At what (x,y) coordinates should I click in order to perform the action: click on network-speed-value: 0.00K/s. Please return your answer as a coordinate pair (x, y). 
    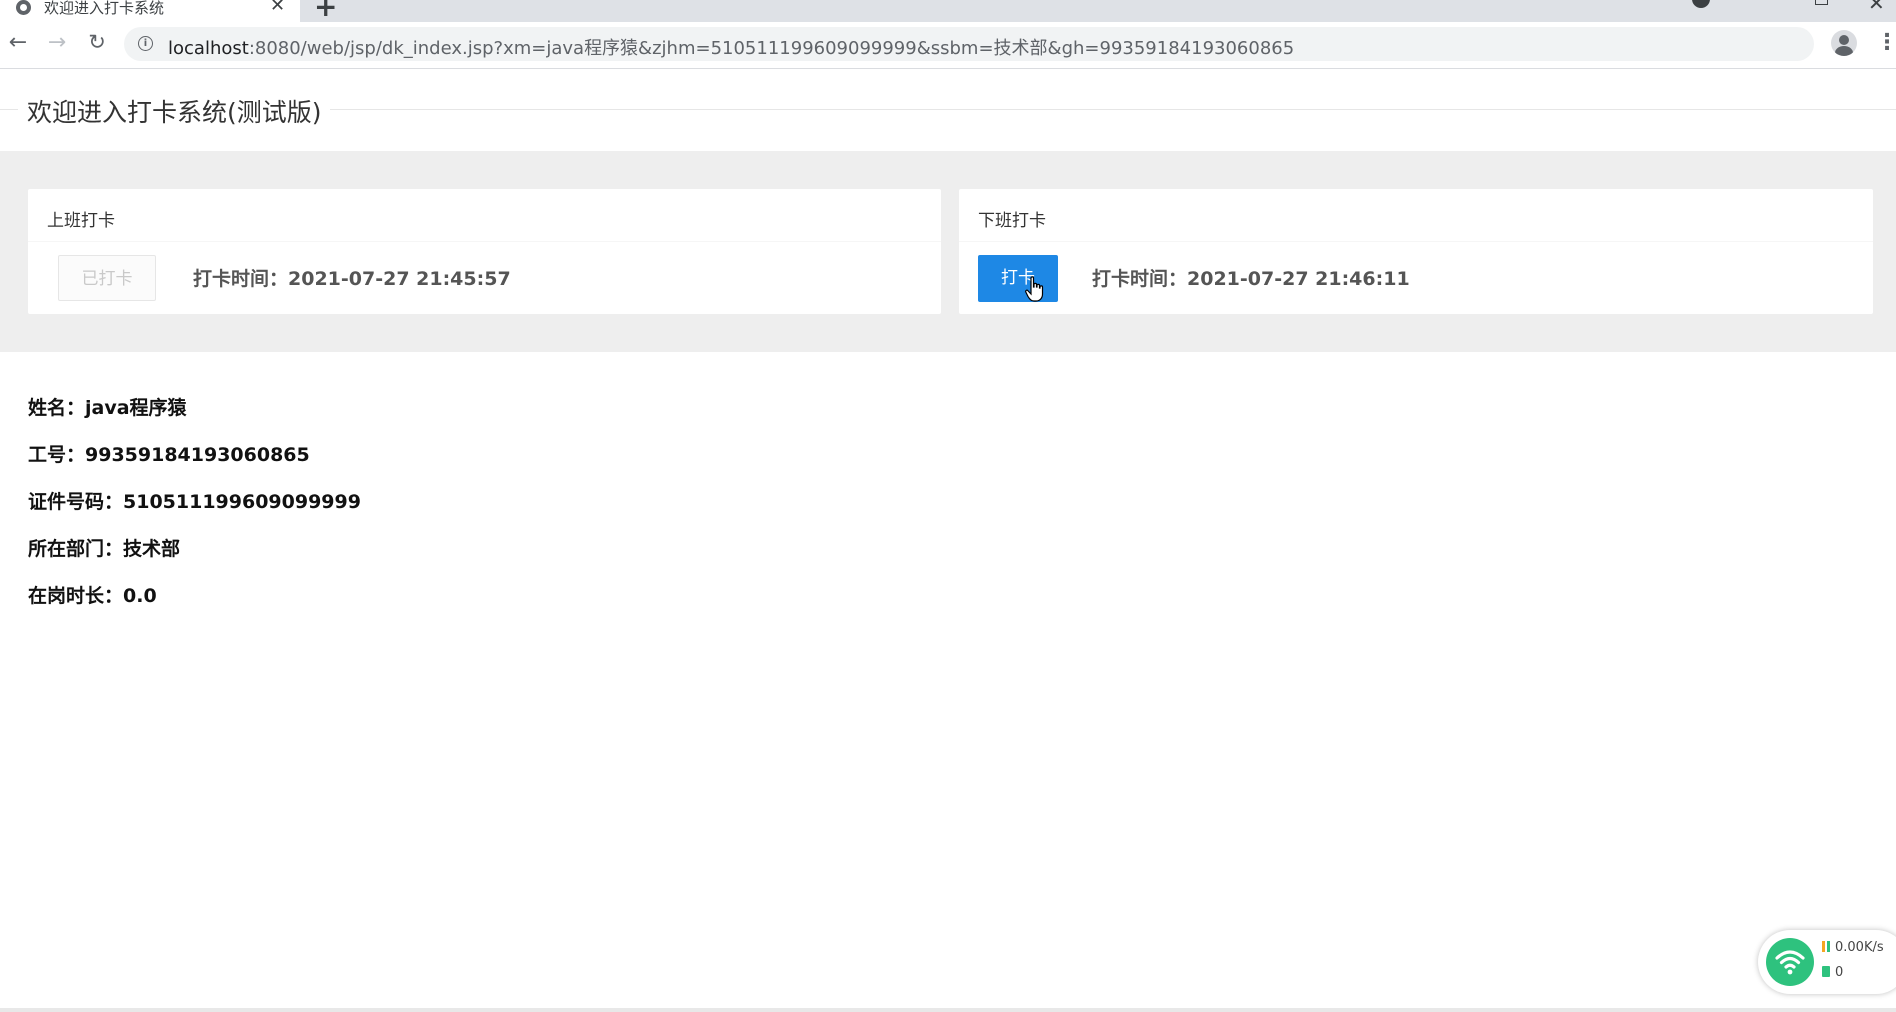
    Looking at the image, I should click on (1859, 947).